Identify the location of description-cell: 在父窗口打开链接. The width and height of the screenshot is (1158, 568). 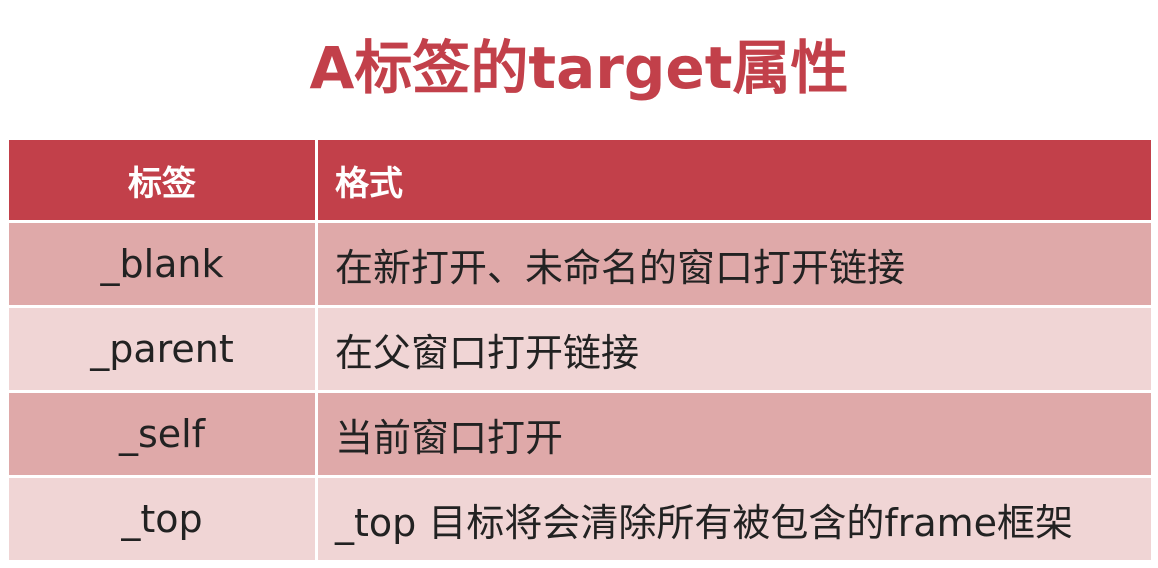
(733, 349).